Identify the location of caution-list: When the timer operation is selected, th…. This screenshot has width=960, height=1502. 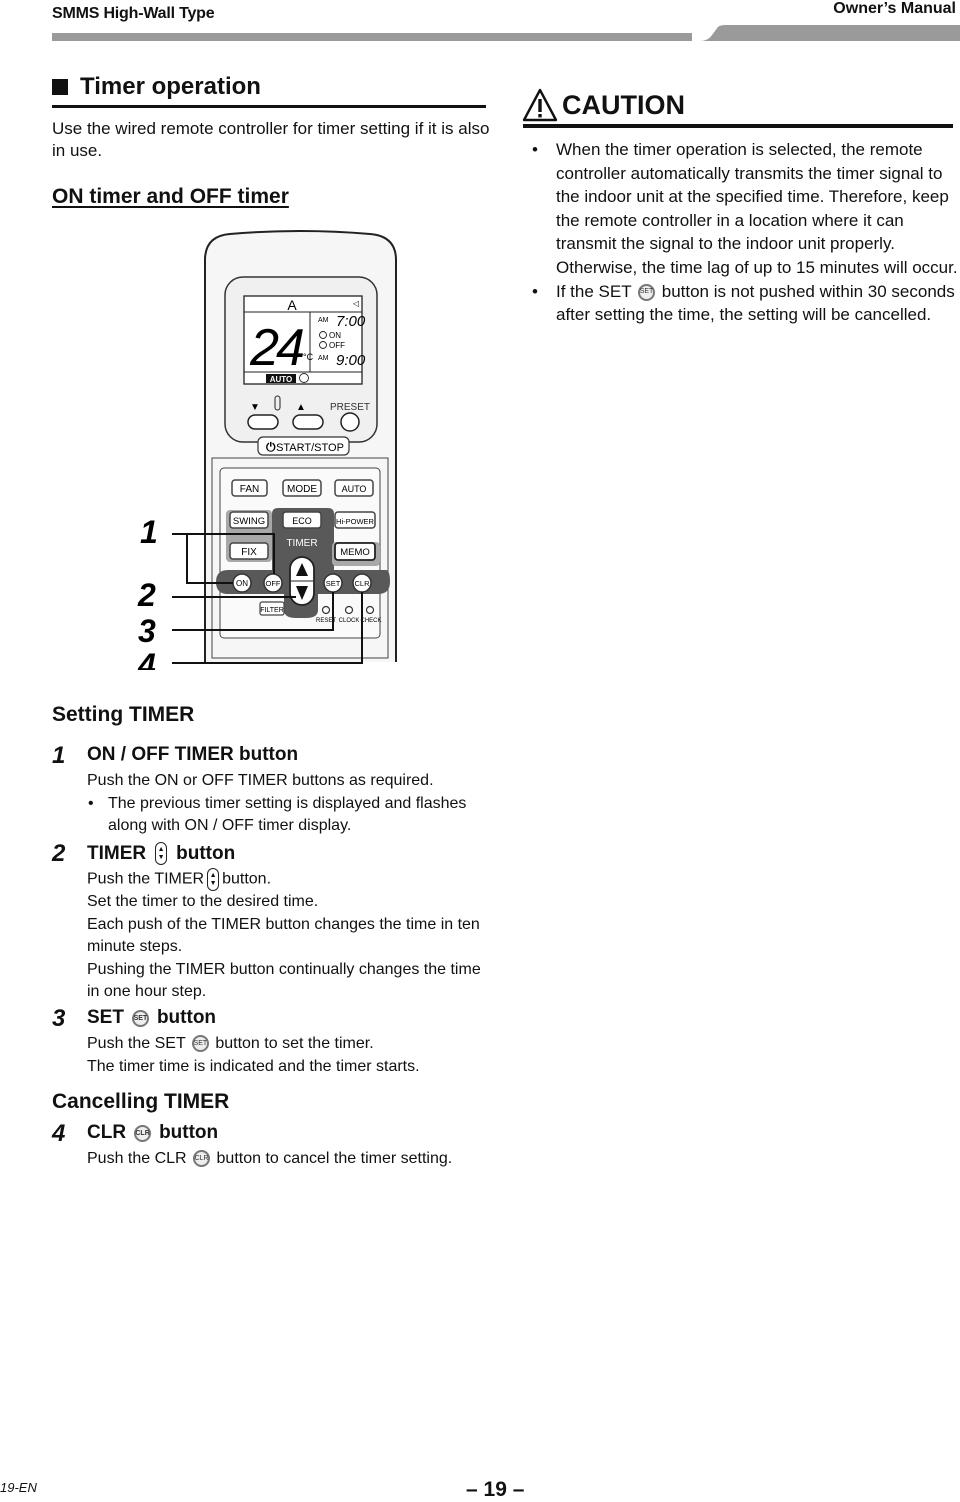
(744, 232).